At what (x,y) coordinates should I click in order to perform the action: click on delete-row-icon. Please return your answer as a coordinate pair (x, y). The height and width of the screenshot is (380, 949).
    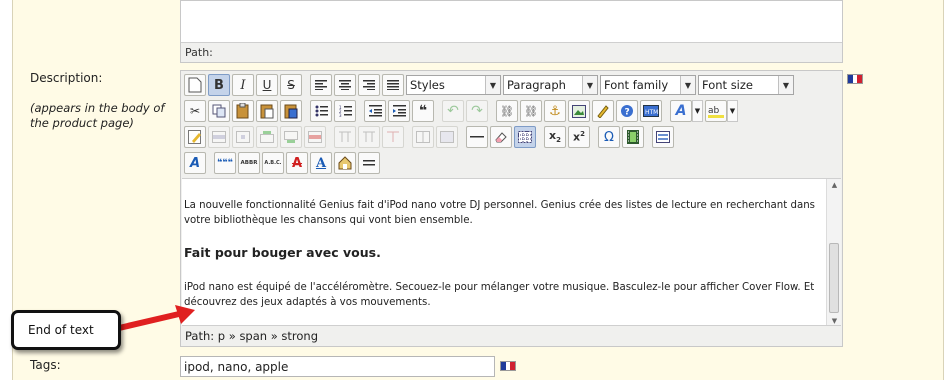
    Looking at the image, I should click on (315, 137).